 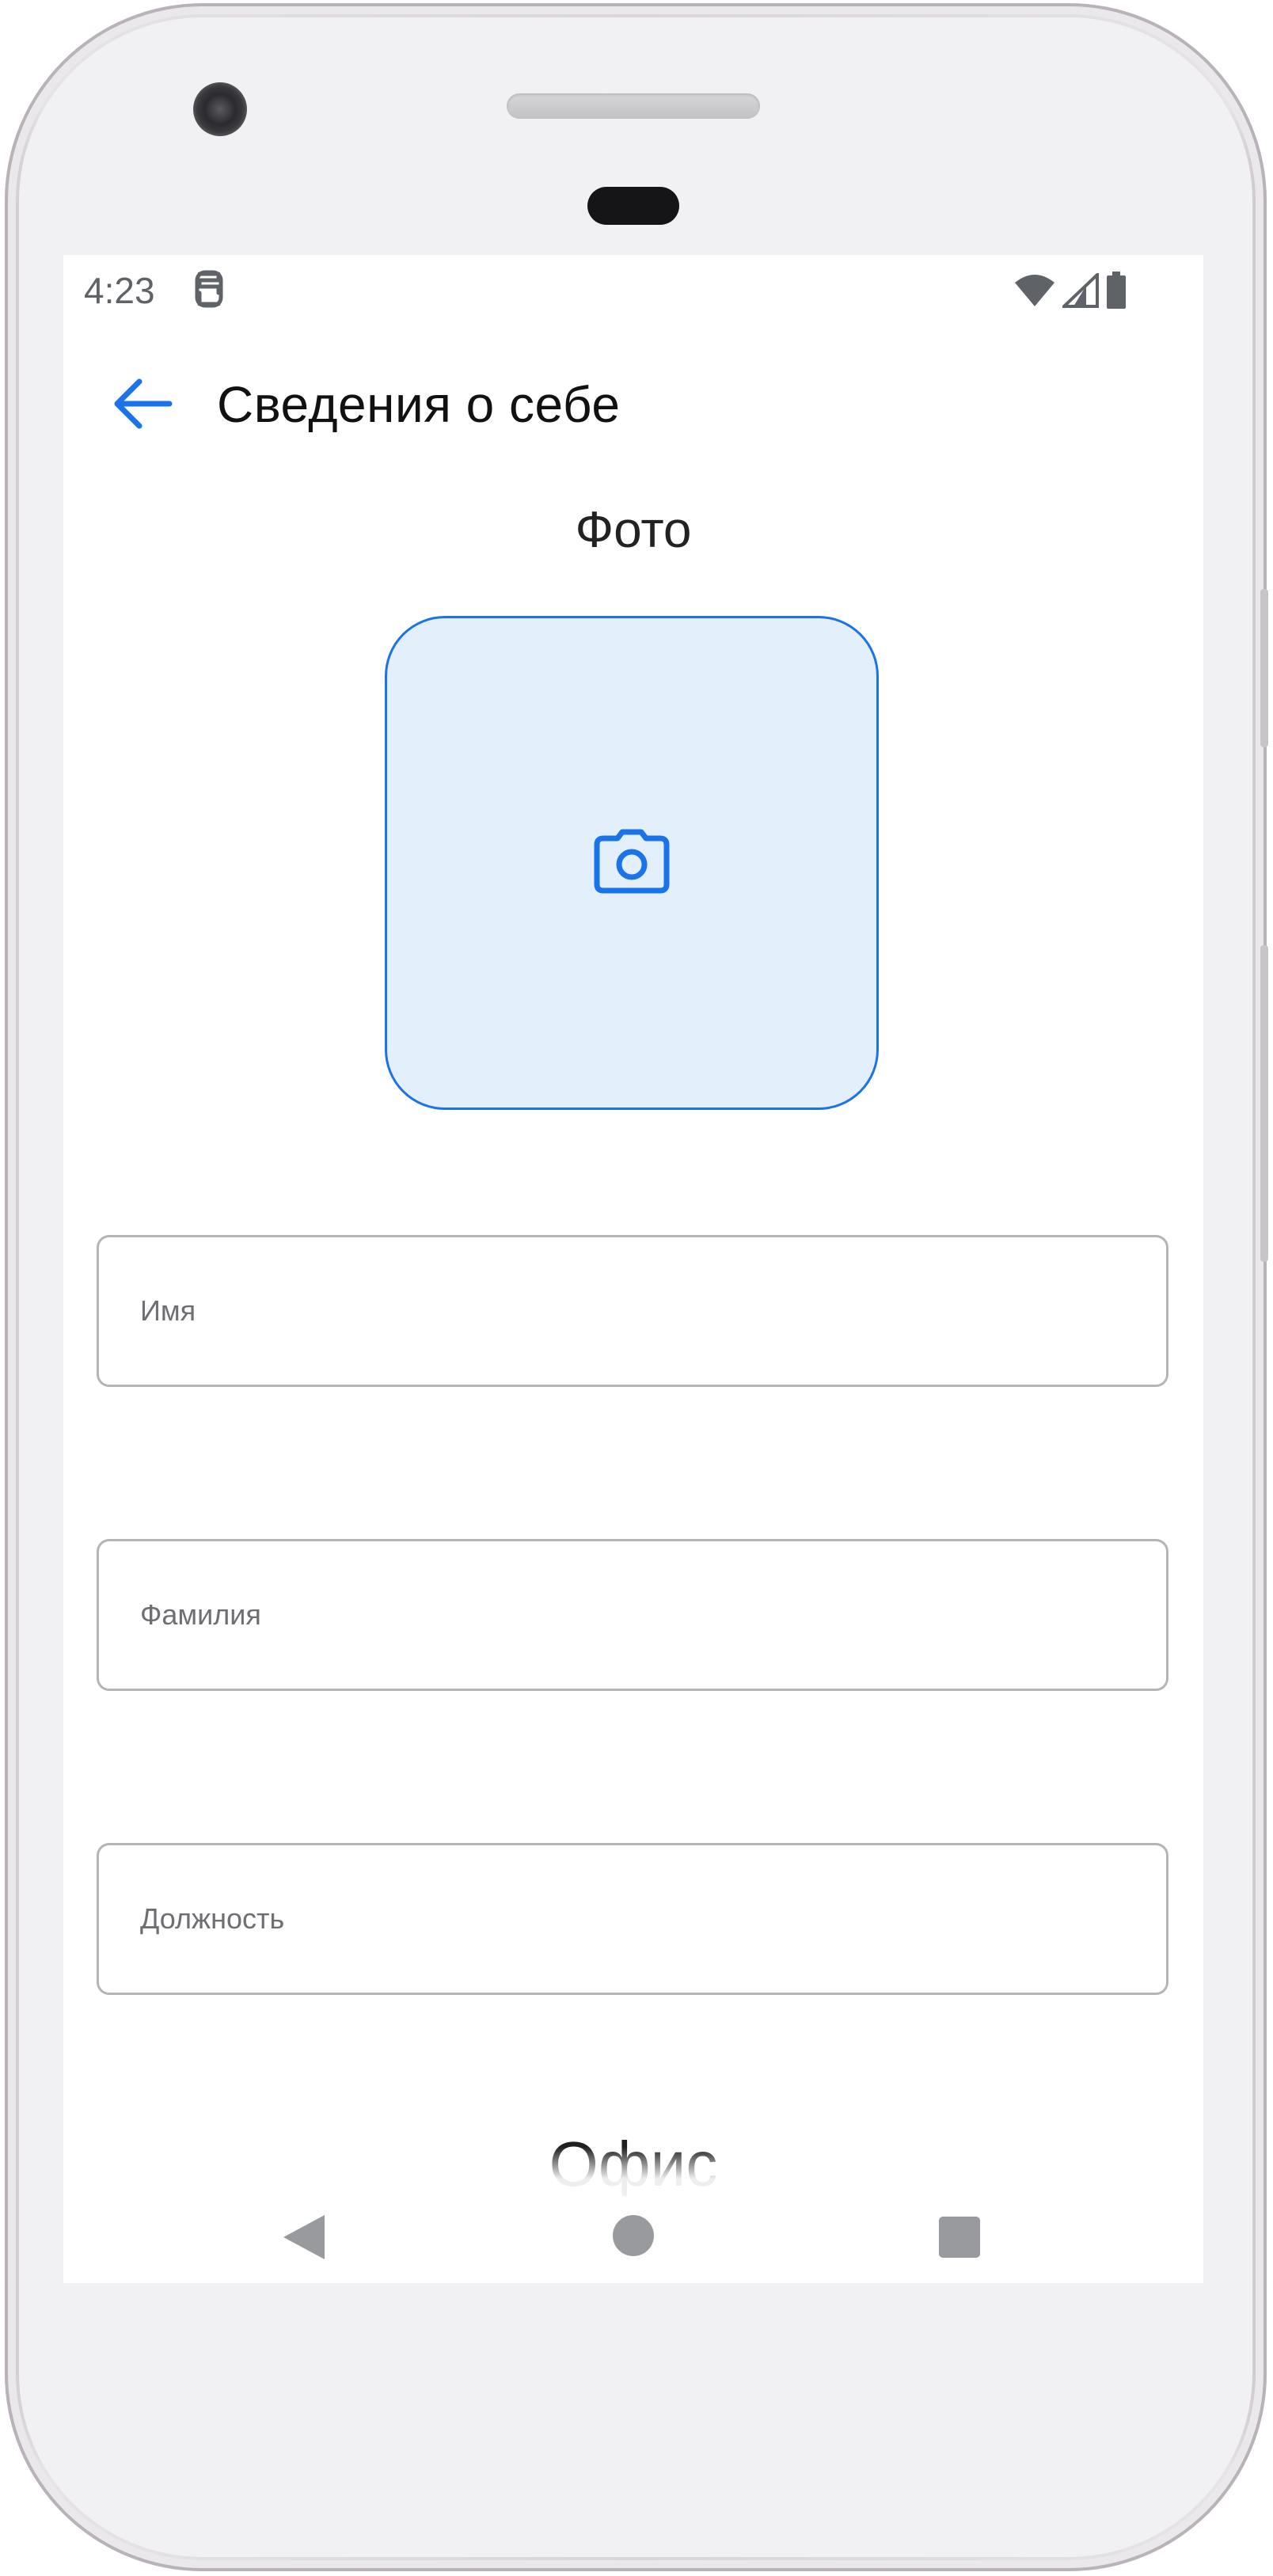 What do you see at coordinates (1264, 1103) in the screenshot?
I see `power-key` at bounding box center [1264, 1103].